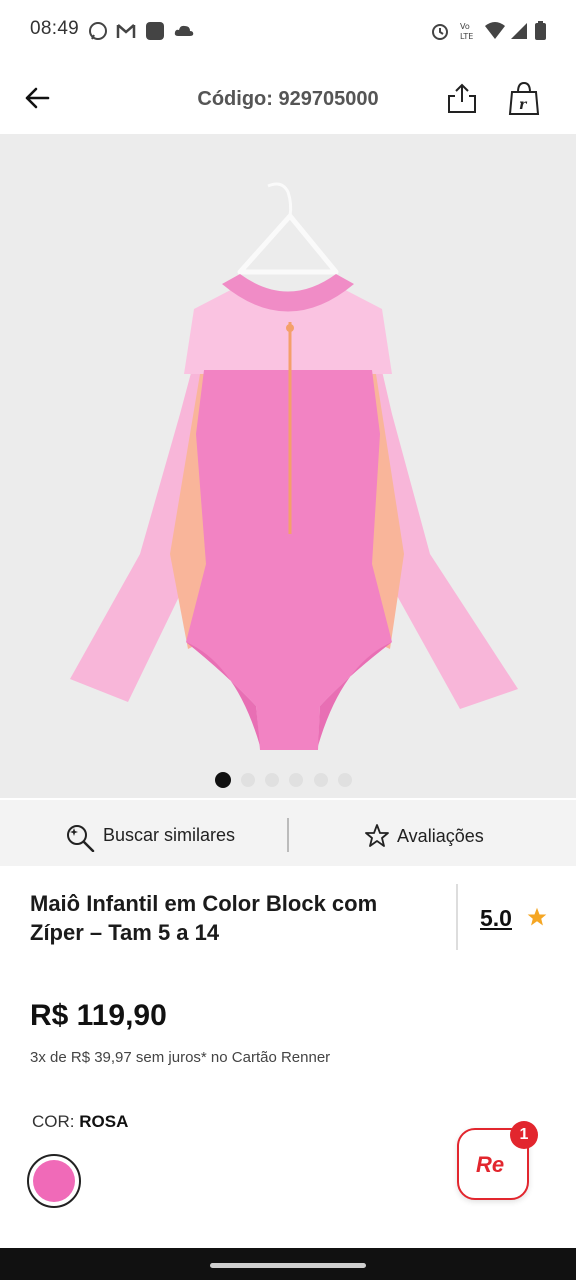 This screenshot has width=576, height=1280. What do you see at coordinates (204, 903) in the screenshot?
I see `product-name-line1: Maiô Infantil em Color Block com` at bounding box center [204, 903].